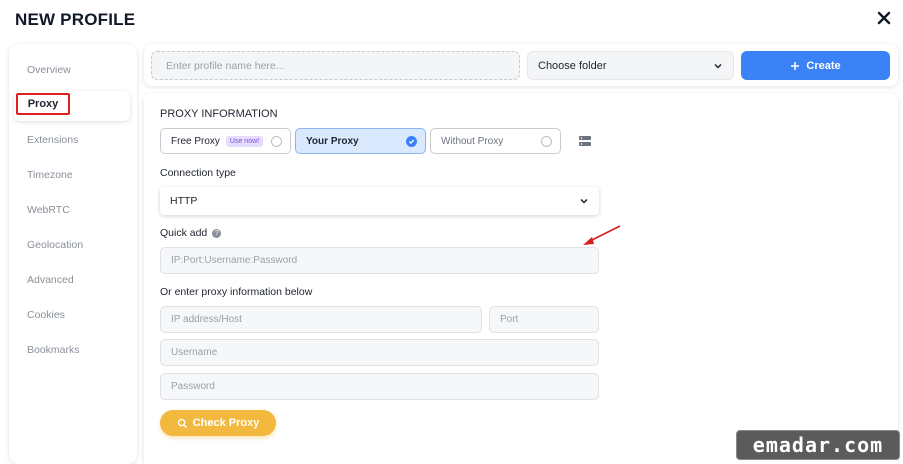  Describe the element at coordinates (602, 235) in the screenshot. I see `red-arrow-annotation` at that location.